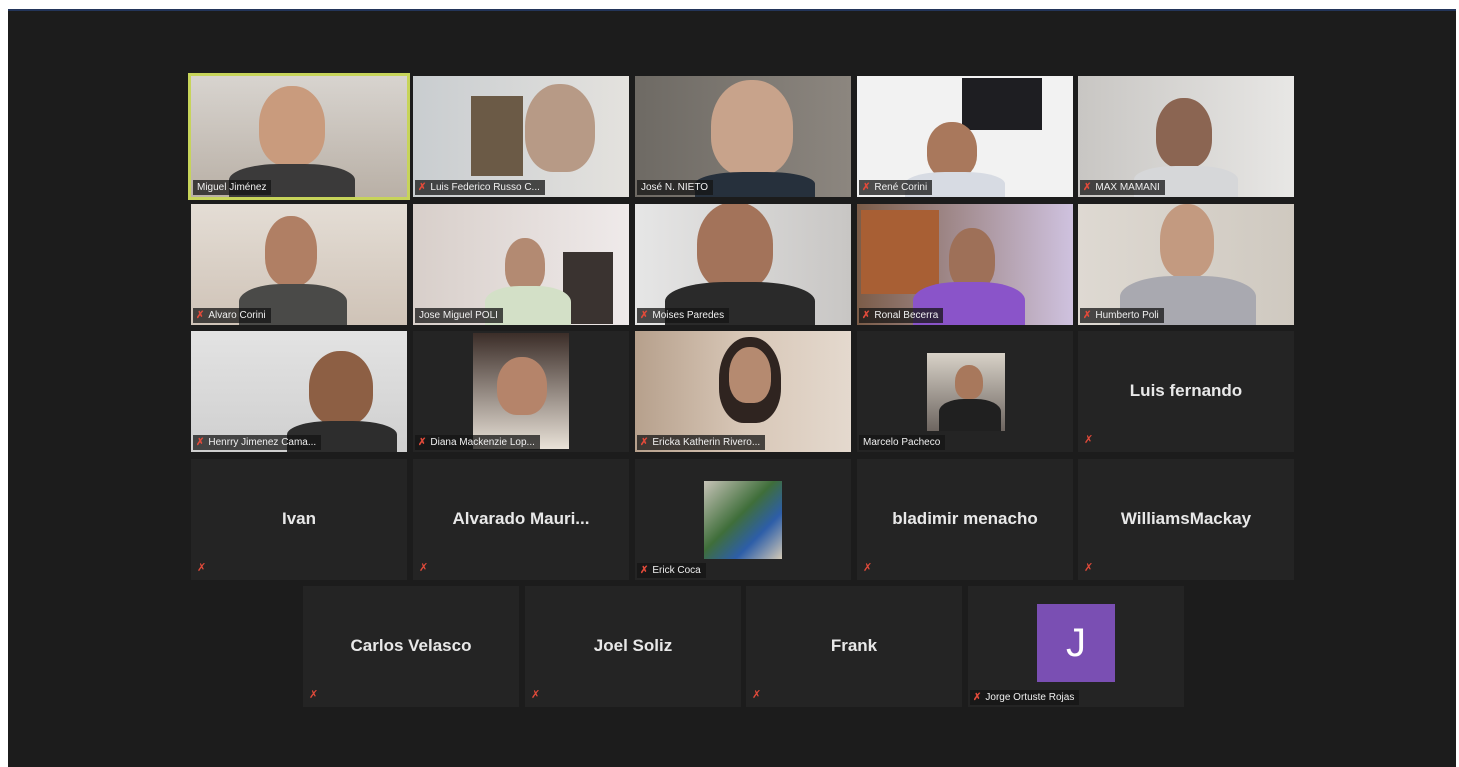 The width and height of the screenshot is (1459, 767). I want to click on participant-name: Humberto Poli, so click(1127, 315).